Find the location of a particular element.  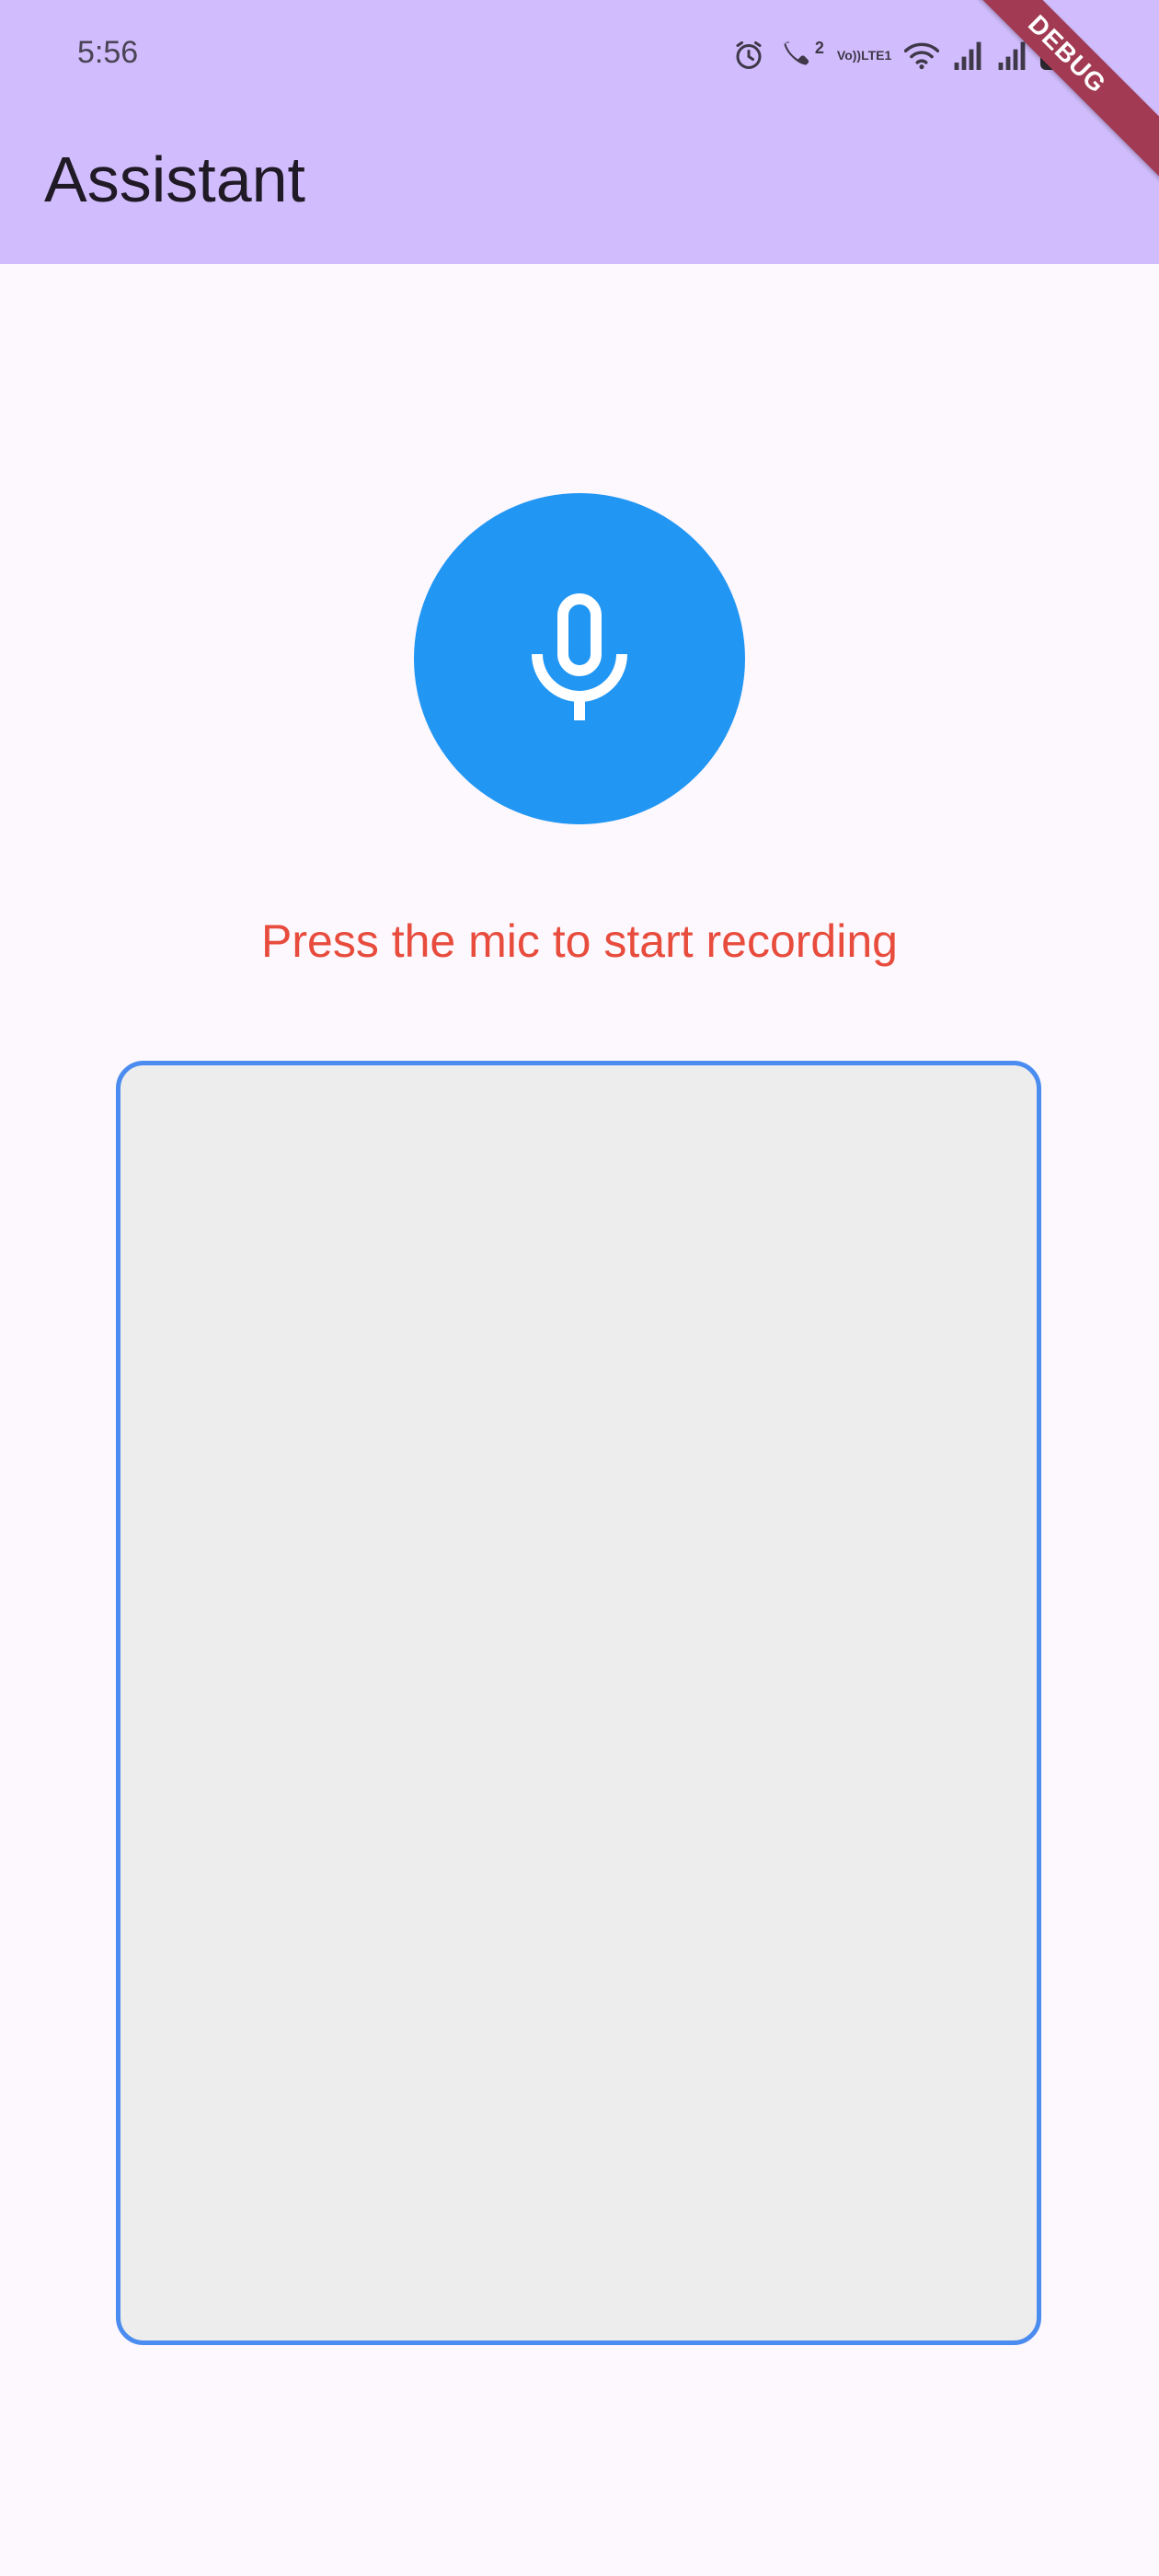

recording-prompt: Press the mic to start recording is located at coordinates (579, 941).